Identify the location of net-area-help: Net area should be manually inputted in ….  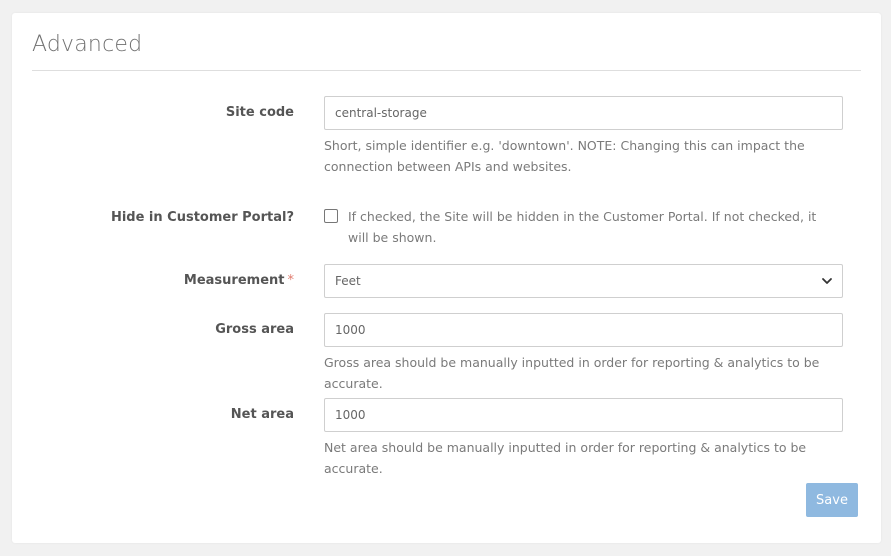
(565, 458).